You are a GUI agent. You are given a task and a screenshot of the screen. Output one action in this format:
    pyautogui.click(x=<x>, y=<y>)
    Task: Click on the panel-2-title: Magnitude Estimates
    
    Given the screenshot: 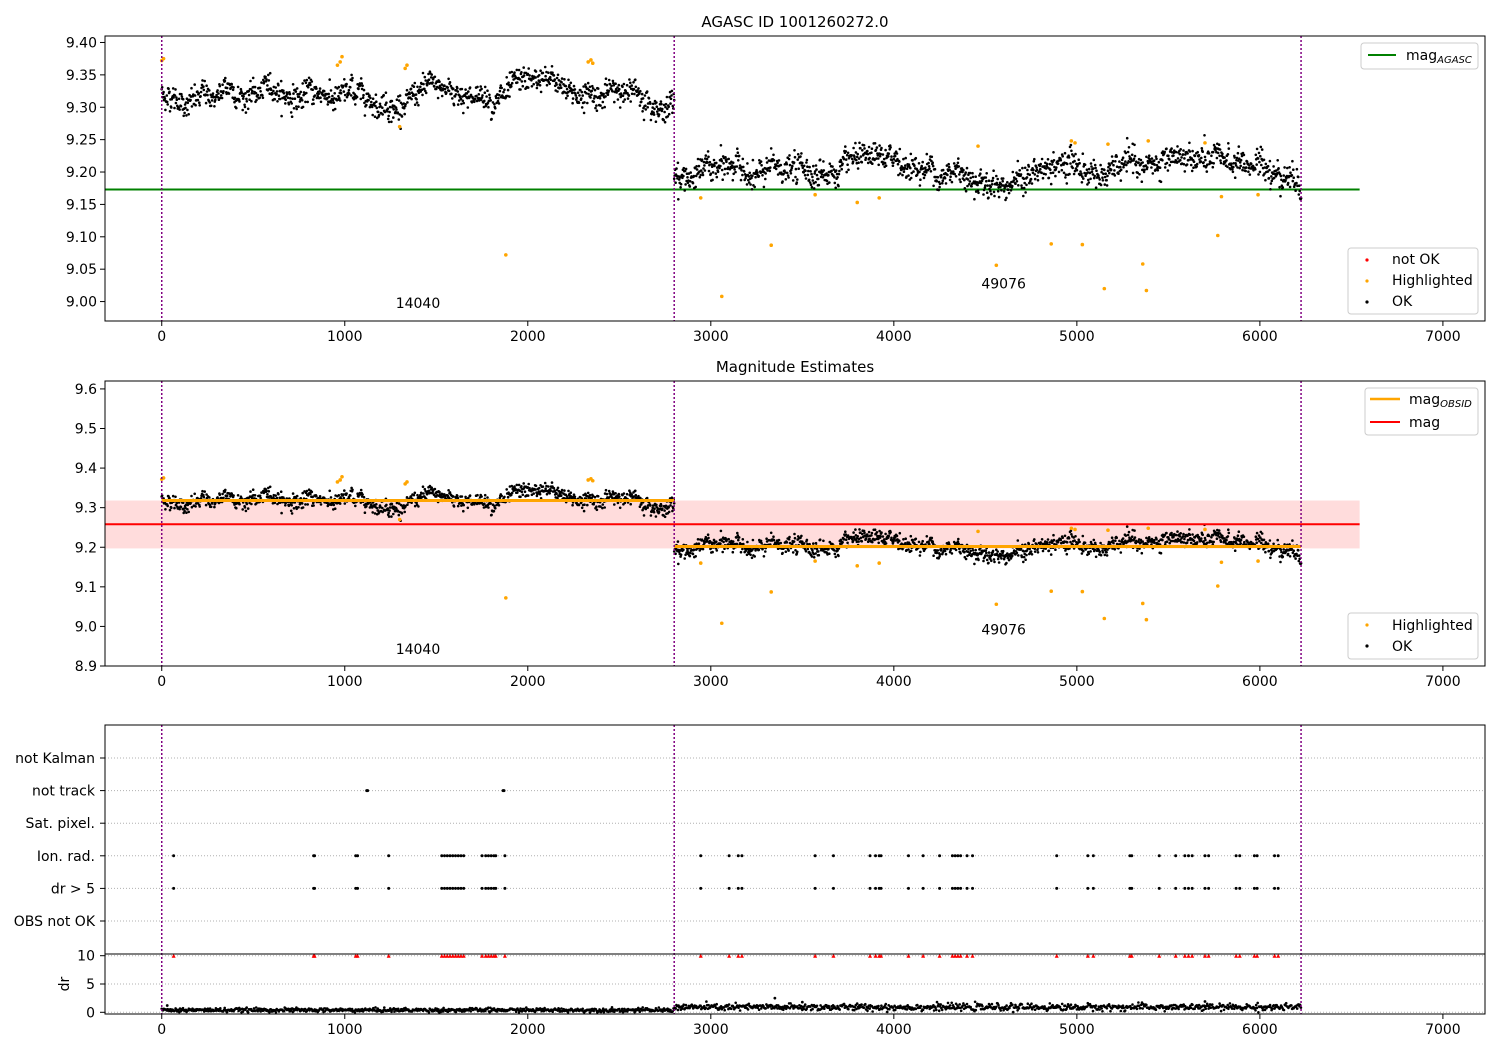 What is the action you would take?
    pyautogui.click(x=795, y=367)
    